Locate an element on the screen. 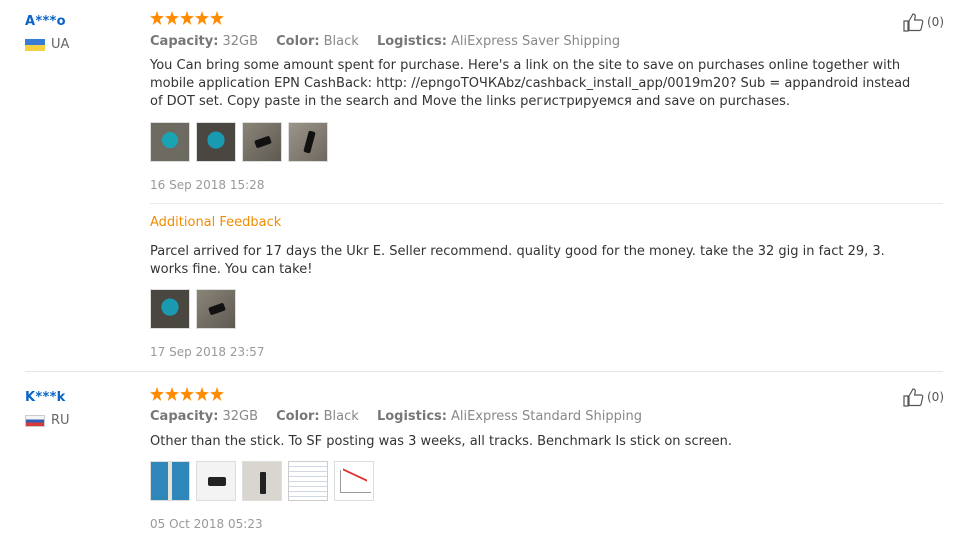  country-code: RU is located at coordinates (60, 420).